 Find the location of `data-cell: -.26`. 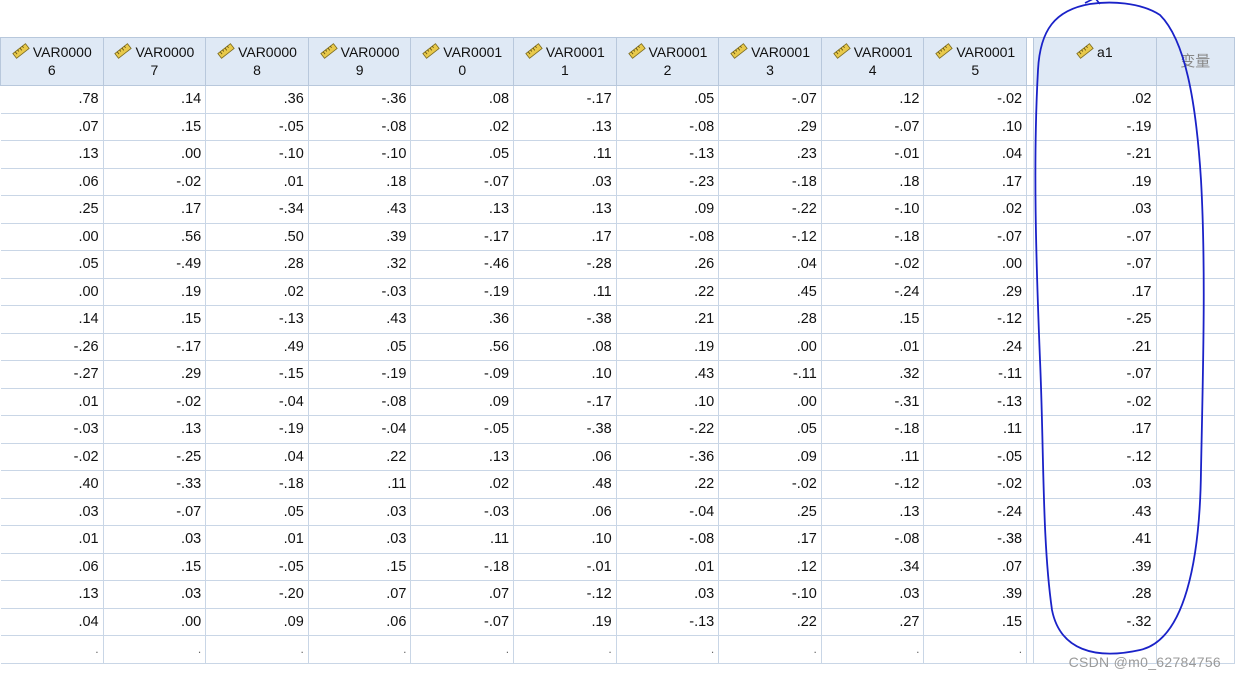

data-cell: -.26 is located at coordinates (52, 347).